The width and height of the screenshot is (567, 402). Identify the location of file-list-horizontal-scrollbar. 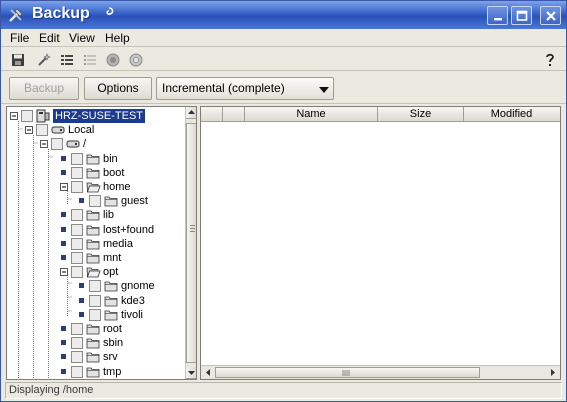
(380, 372).